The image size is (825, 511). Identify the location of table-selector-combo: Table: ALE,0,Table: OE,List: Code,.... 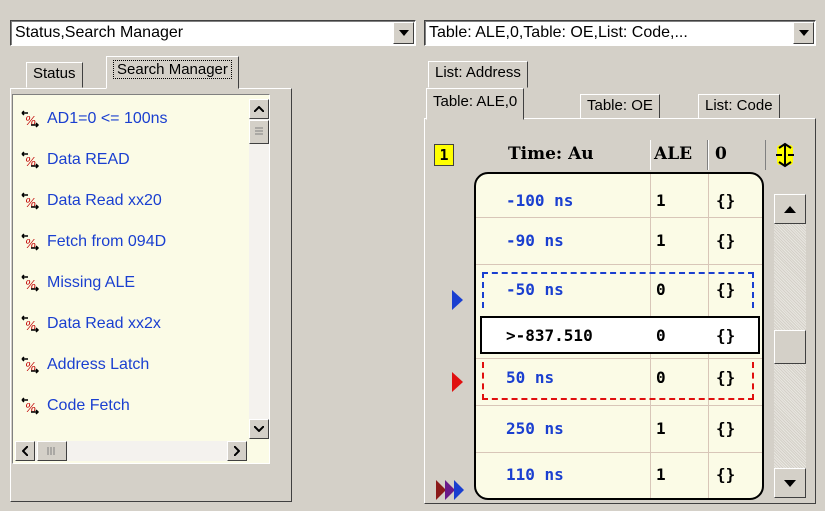
(620, 33).